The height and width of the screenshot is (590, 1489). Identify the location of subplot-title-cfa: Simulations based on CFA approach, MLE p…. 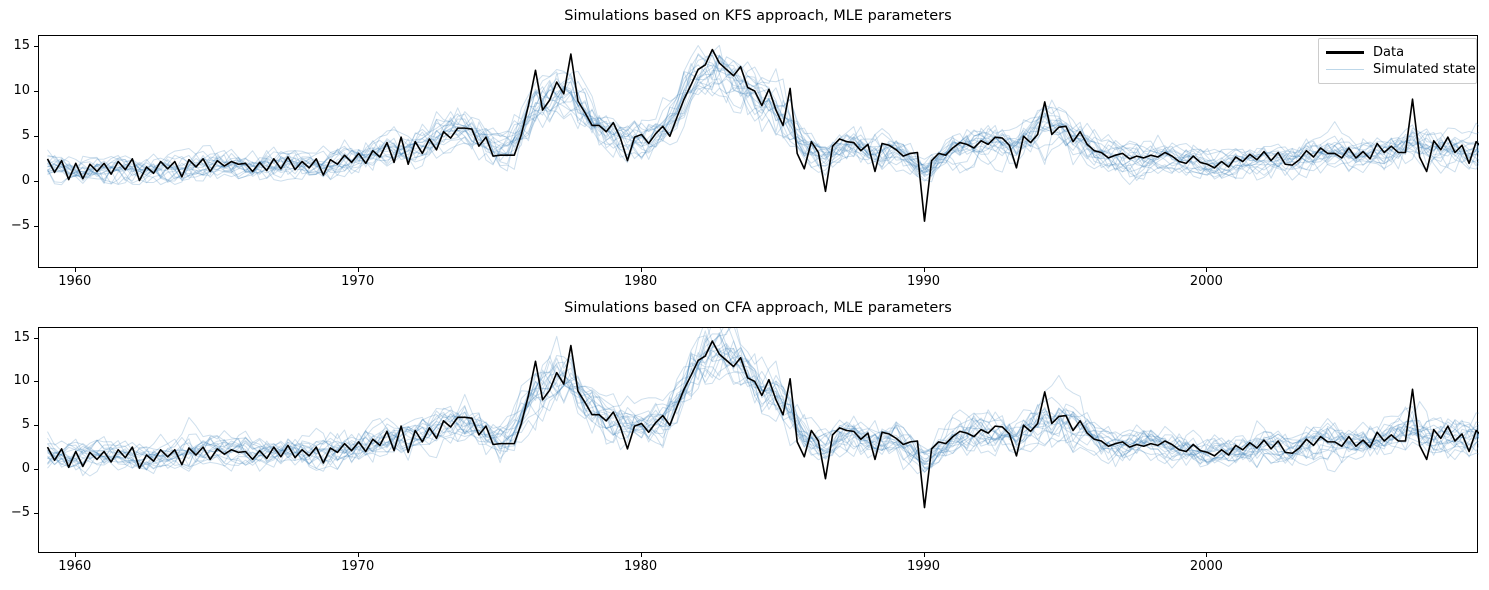
(758, 308).